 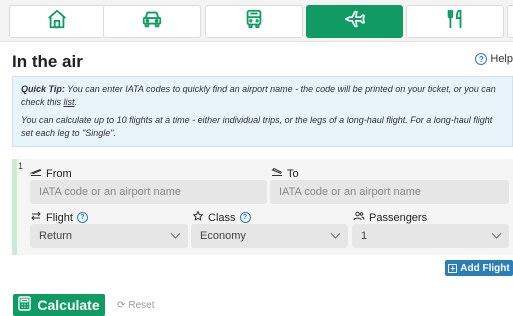 I want to click on flight-type-select: Return, so click(x=109, y=236).